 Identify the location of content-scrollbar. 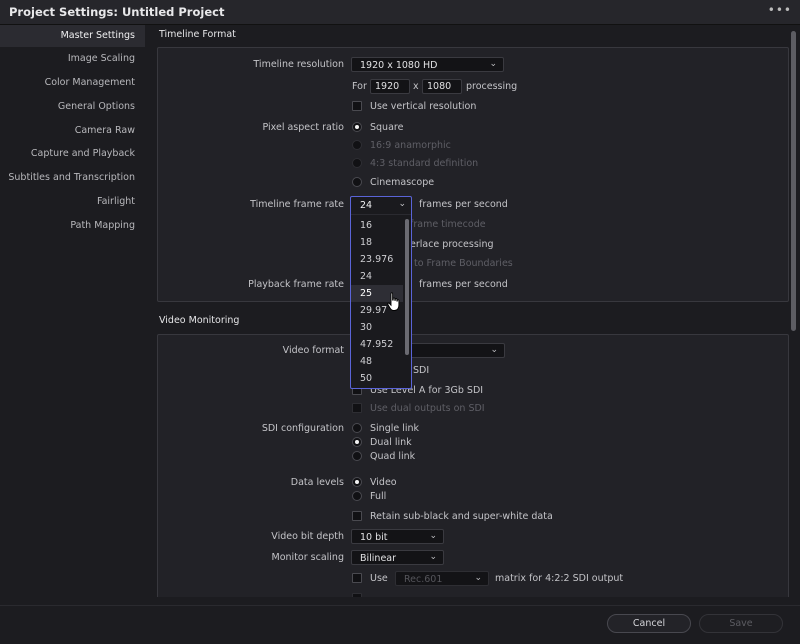
(794, 315).